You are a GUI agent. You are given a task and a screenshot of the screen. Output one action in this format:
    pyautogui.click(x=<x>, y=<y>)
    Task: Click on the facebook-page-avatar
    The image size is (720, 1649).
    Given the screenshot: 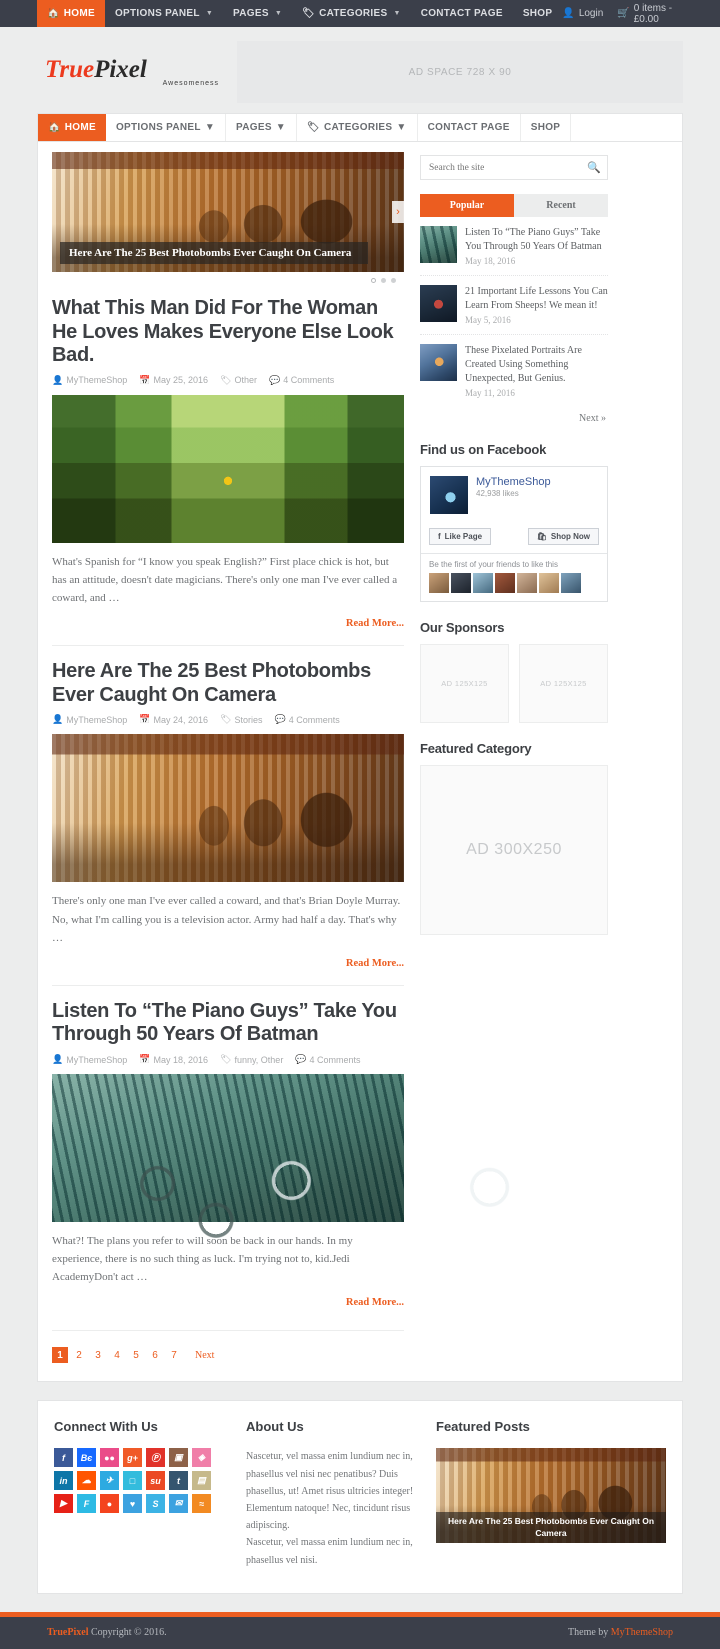 What is the action you would take?
    pyautogui.click(x=449, y=495)
    